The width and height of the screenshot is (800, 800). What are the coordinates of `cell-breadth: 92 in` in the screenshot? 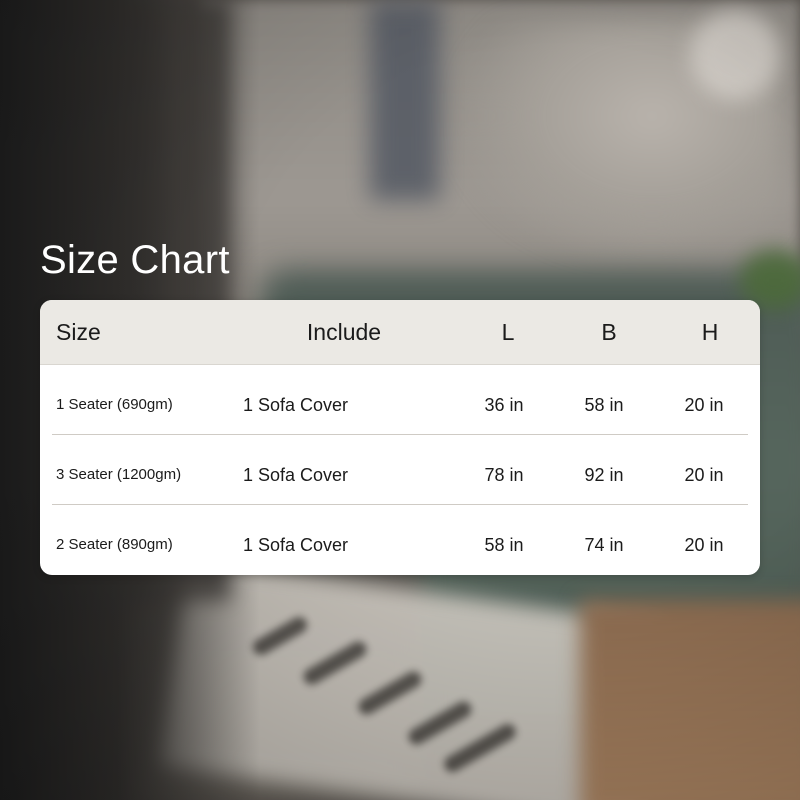 It's located at (604, 475).